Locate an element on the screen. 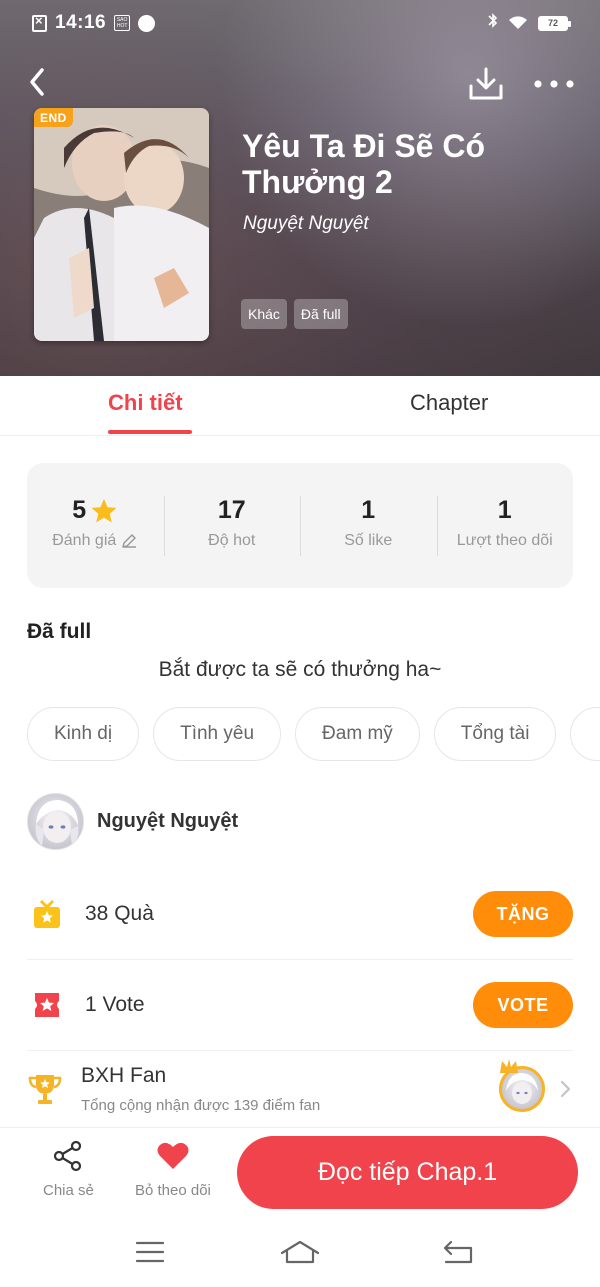 This screenshot has width=600, height=1287. genre-chip: Tình yêu is located at coordinates (217, 734).